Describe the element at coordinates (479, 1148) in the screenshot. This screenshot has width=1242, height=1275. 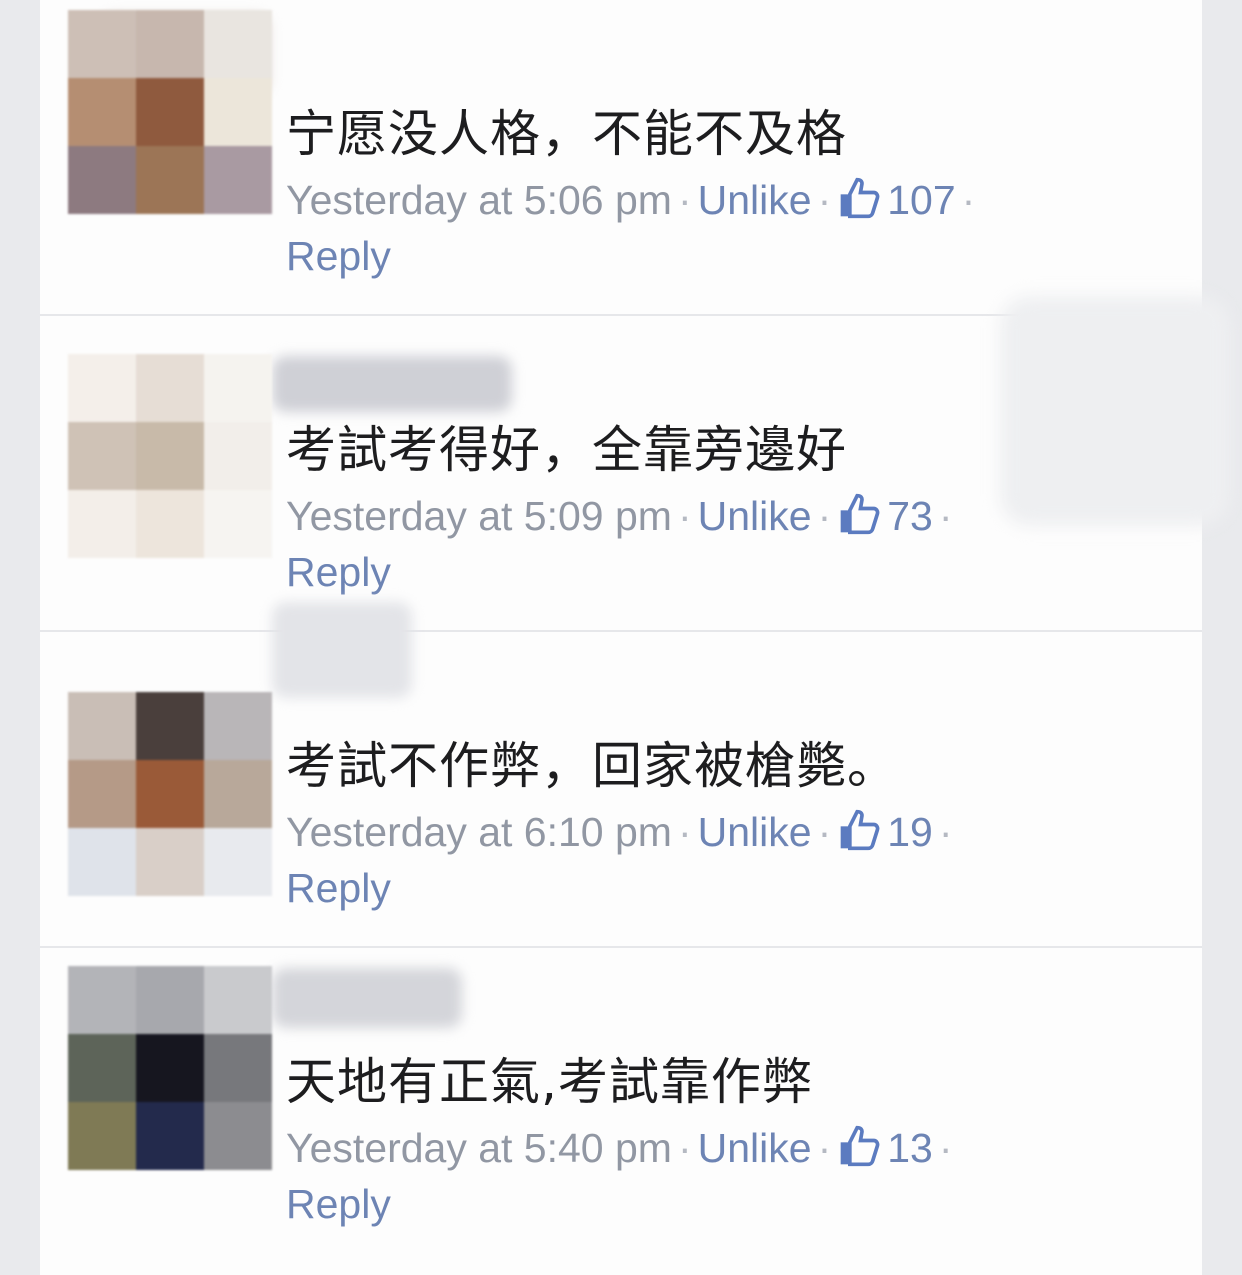
I see `comment-timestamp: Yesterday at 5:40 pm` at that location.